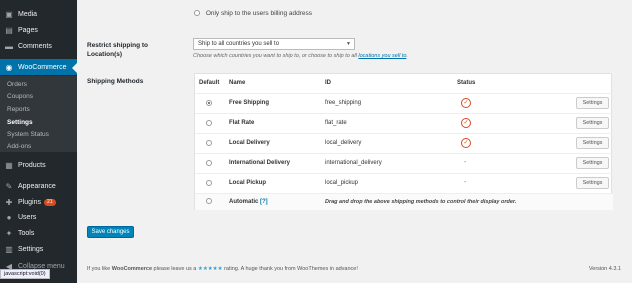  What do you see at coordinates (9, 249) in the screenshot?
I see `settings-icon: ▥` at bounding box center [9, 249].